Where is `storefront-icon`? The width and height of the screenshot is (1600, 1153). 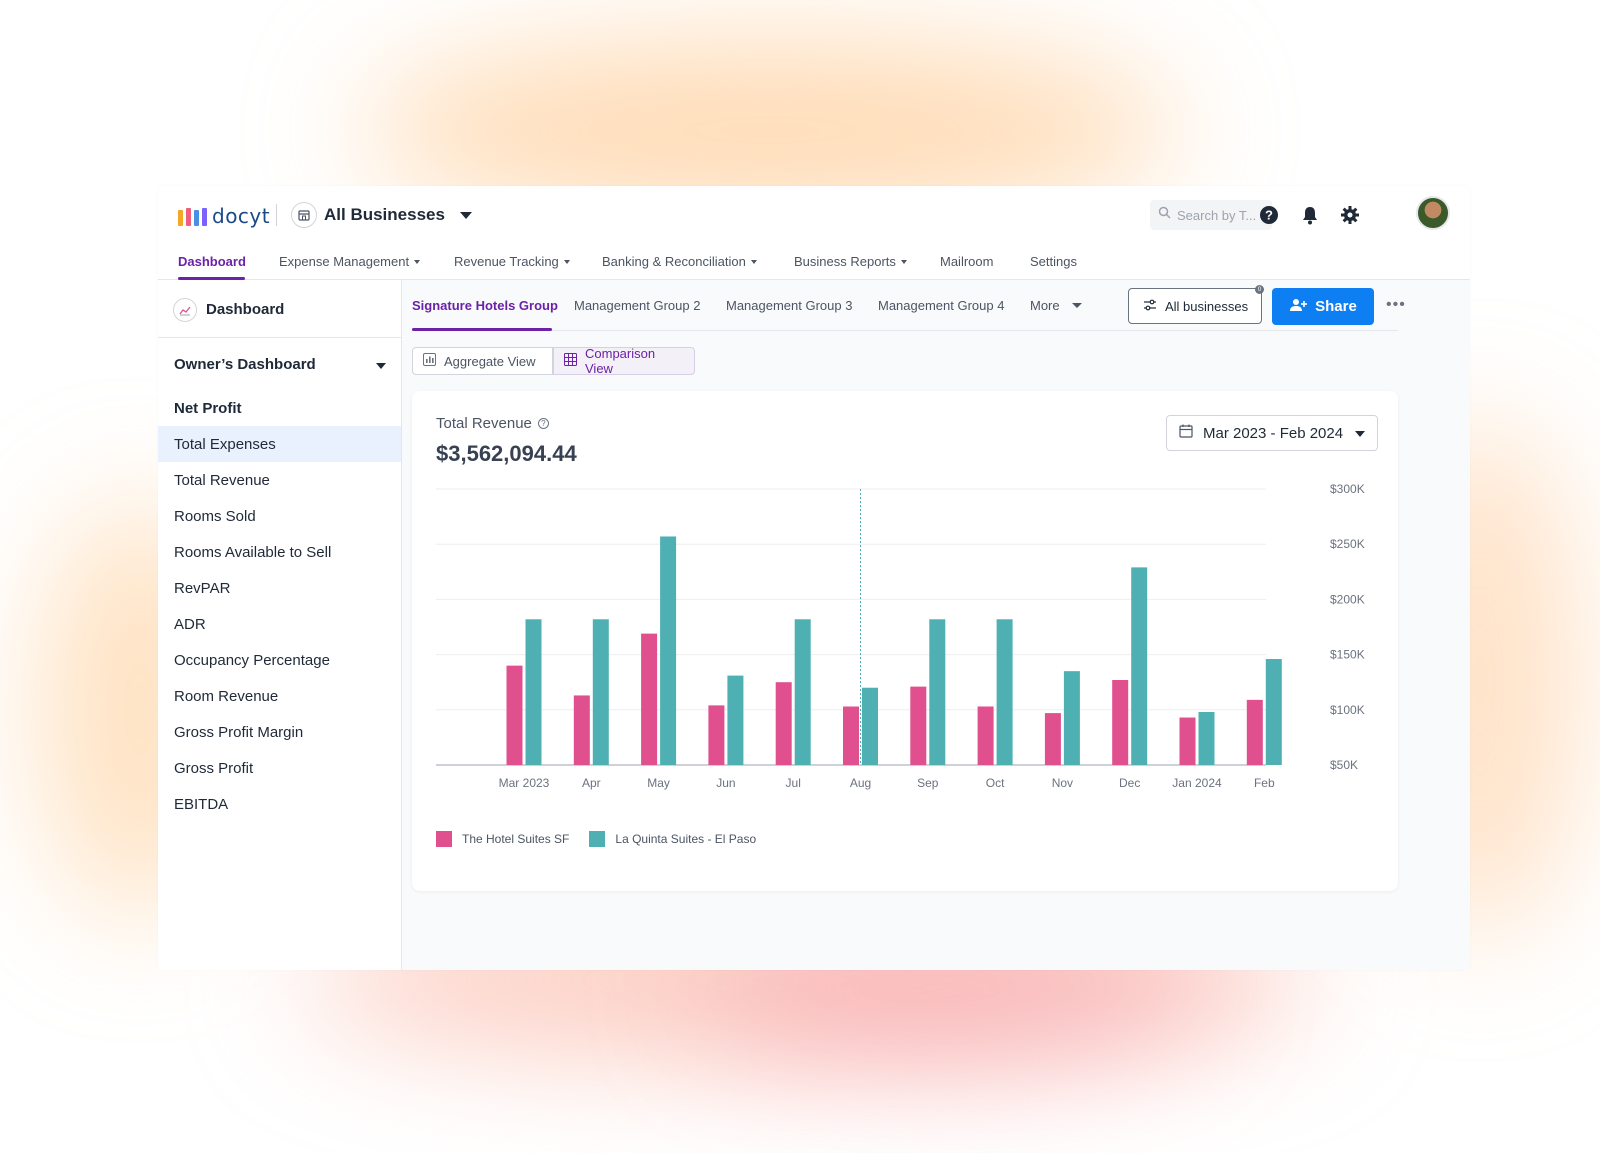 storefront-icon is located at coordinates (304, 215).